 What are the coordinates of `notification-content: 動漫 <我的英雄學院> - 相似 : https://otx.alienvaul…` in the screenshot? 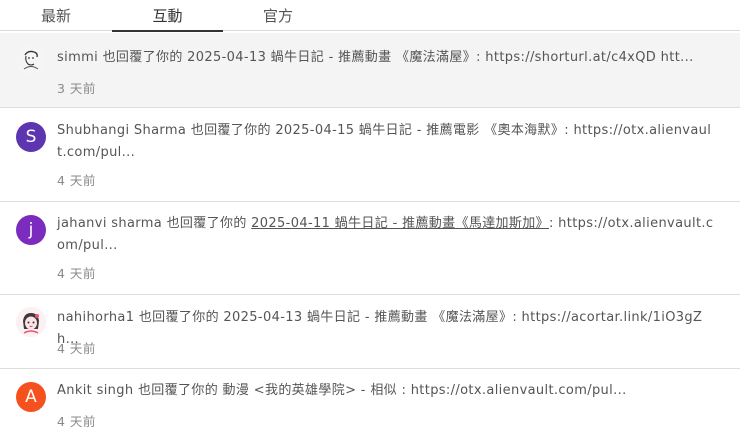 It's located at (424, 390).